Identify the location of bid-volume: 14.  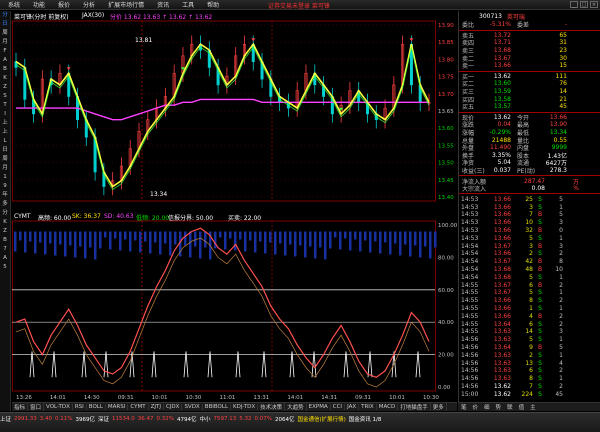
(563, 92).